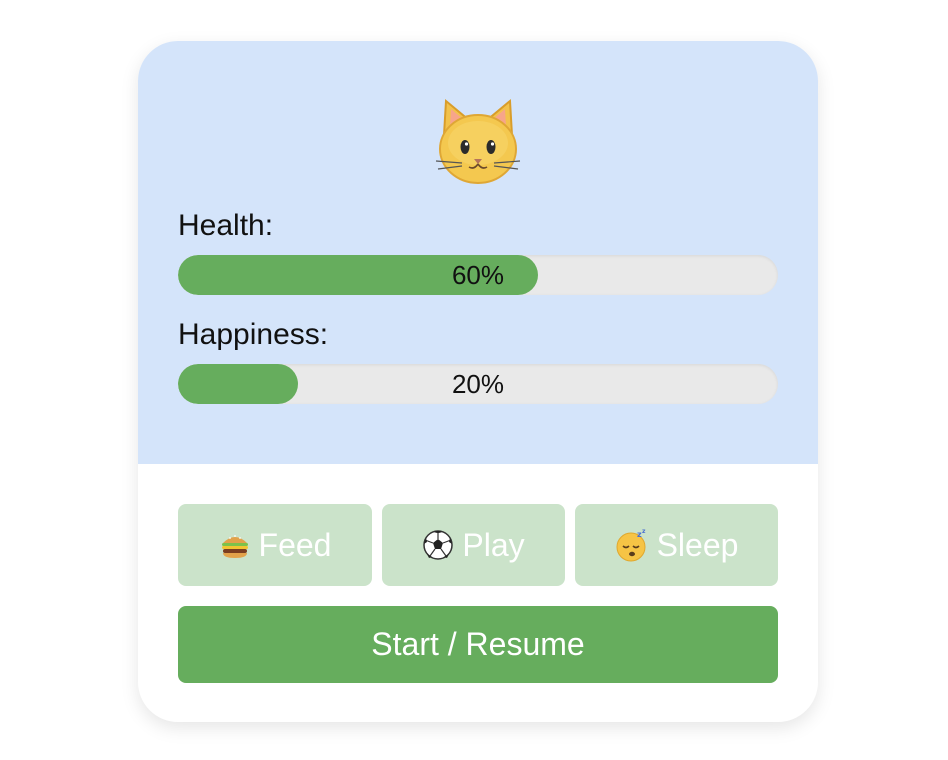 This screenshot has height=760, width=948. I want to click on sleep-button: z z Sleep, so click(676, 545).